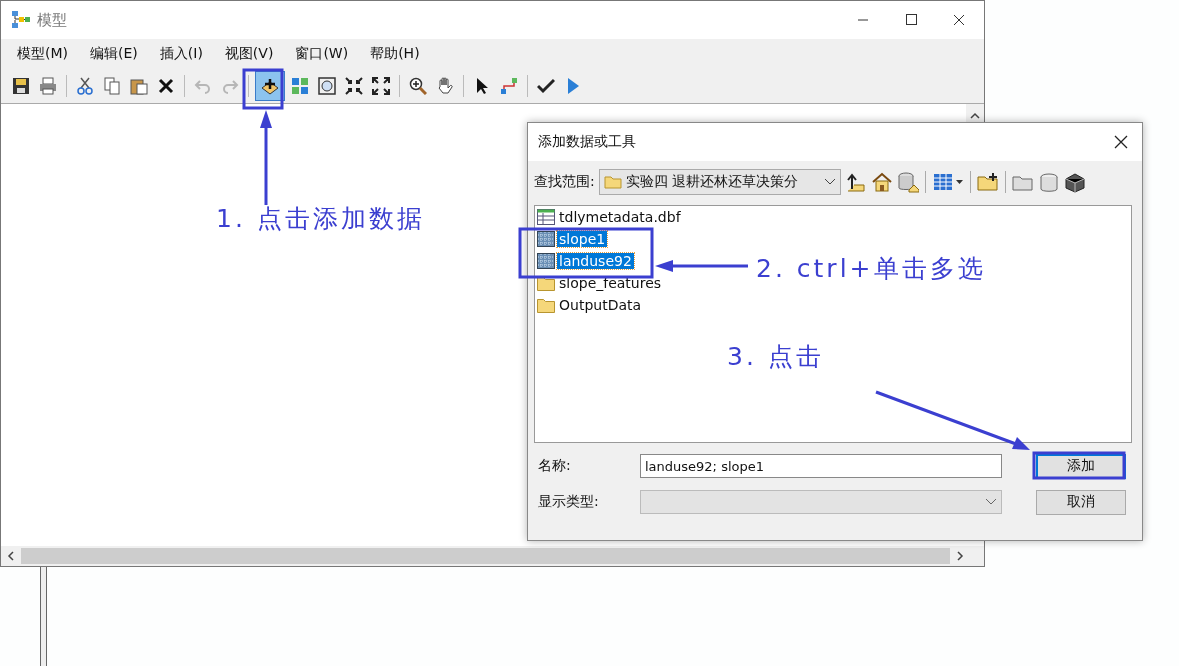 This screenshot has height=666, width=1179. I want to click on undo-icon, so click(203, 86).